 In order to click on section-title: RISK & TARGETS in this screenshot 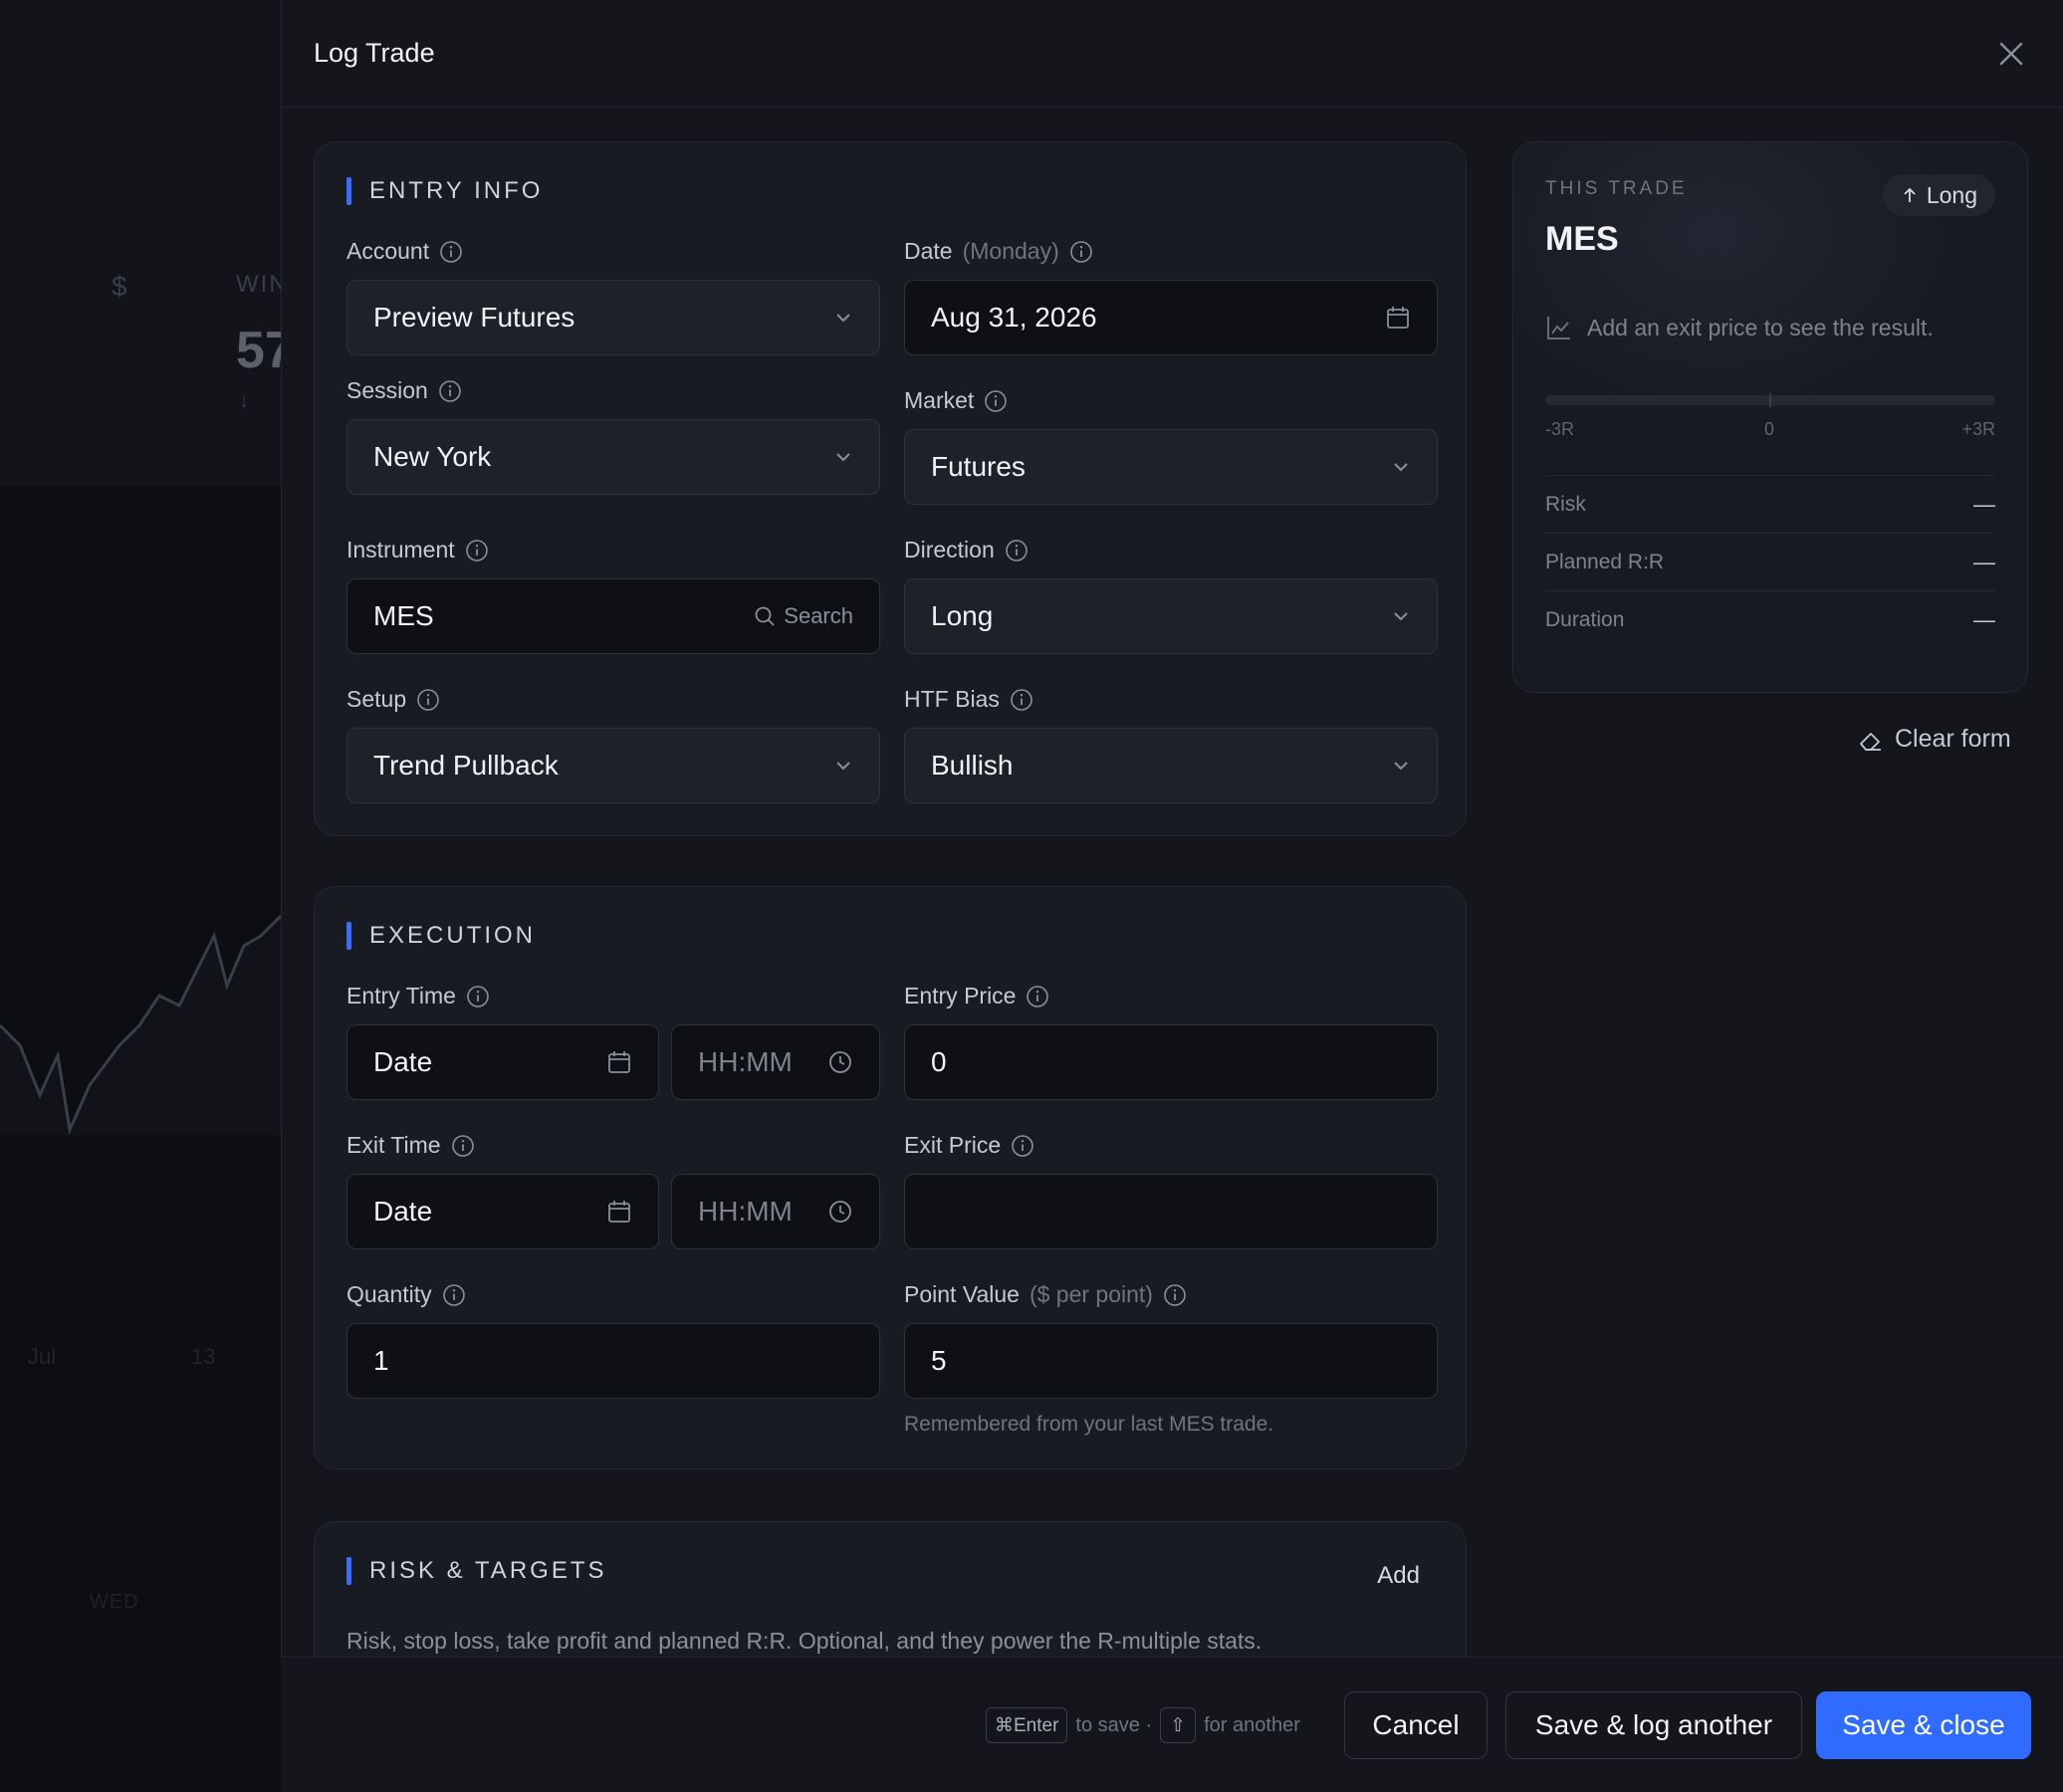, I will do `click(476, 1571)`.